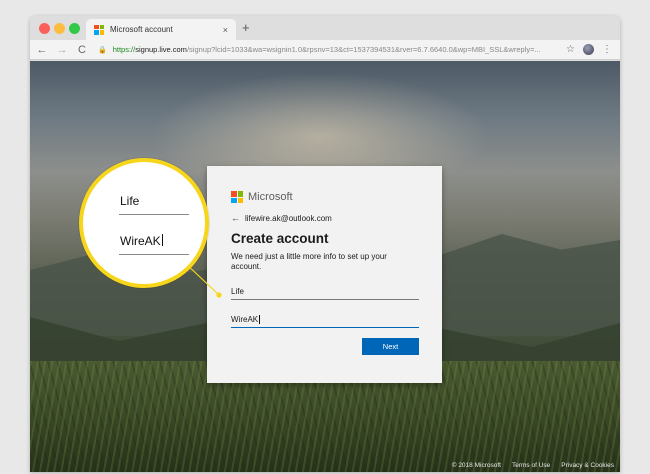  What do you see at coordinates (44, 28) in the screenshot?
I see `close-window-button` at bounding box center [44, 28].